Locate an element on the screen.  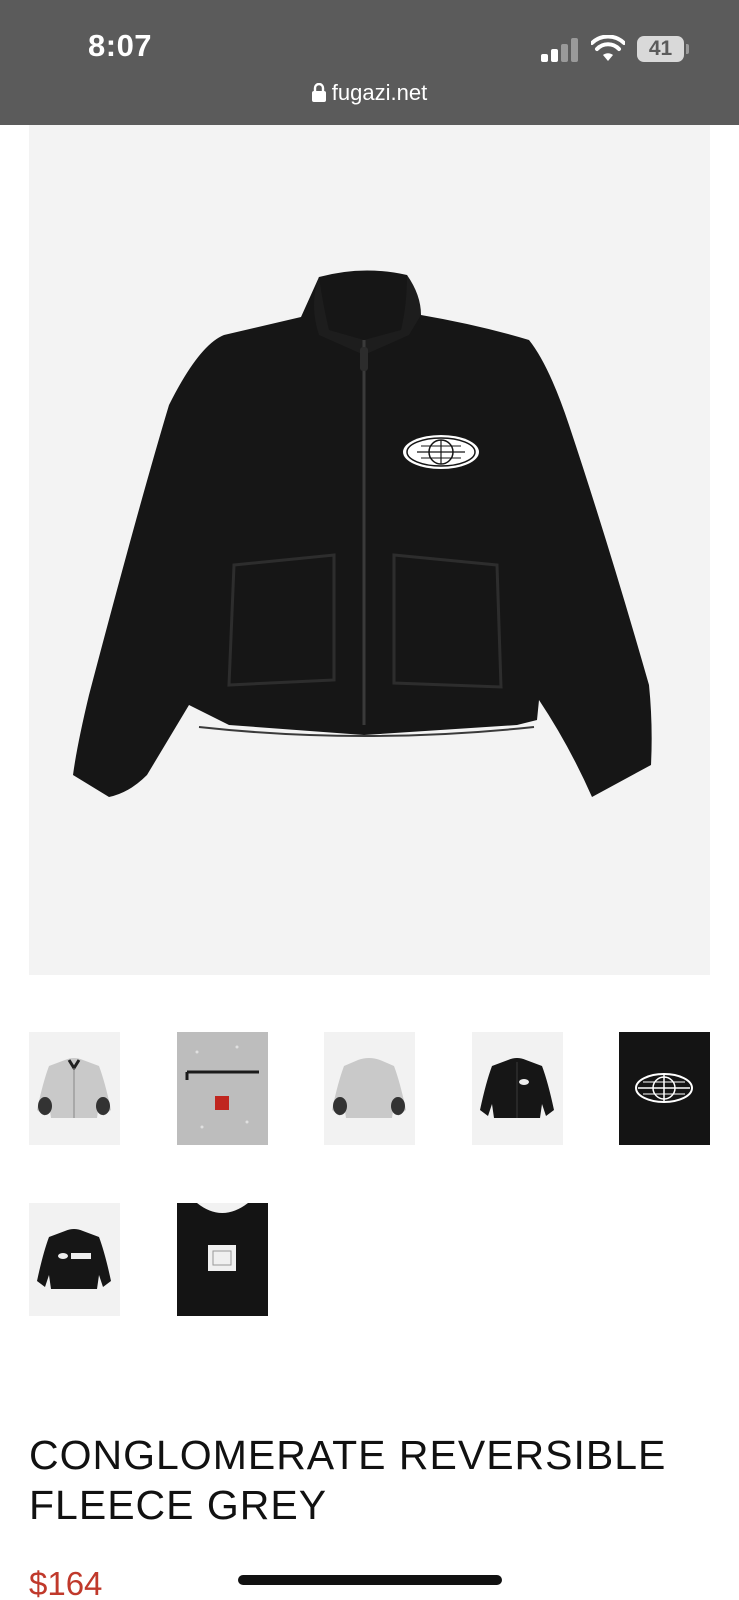
black-jacket-front-image is located at coordinates (517, 1088).